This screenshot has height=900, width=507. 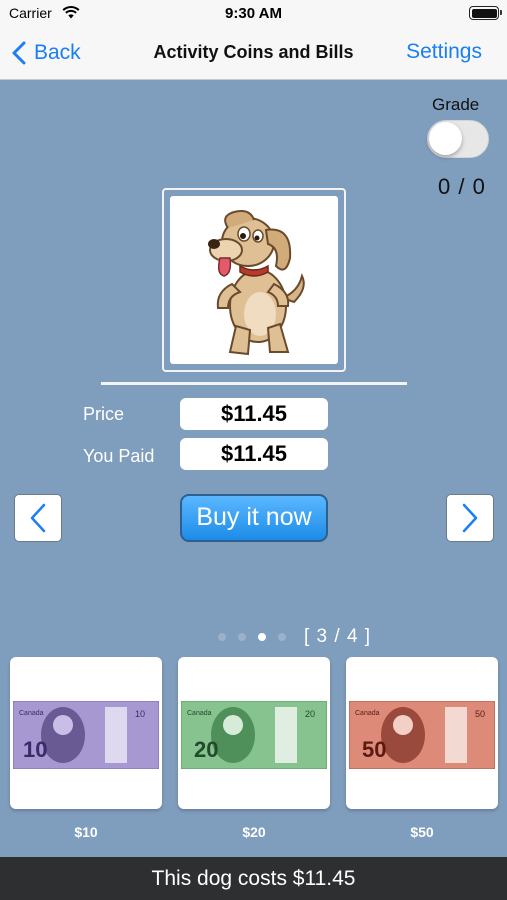 I want to click on status-time: 9:30 AM, so click(x=253, y=13).